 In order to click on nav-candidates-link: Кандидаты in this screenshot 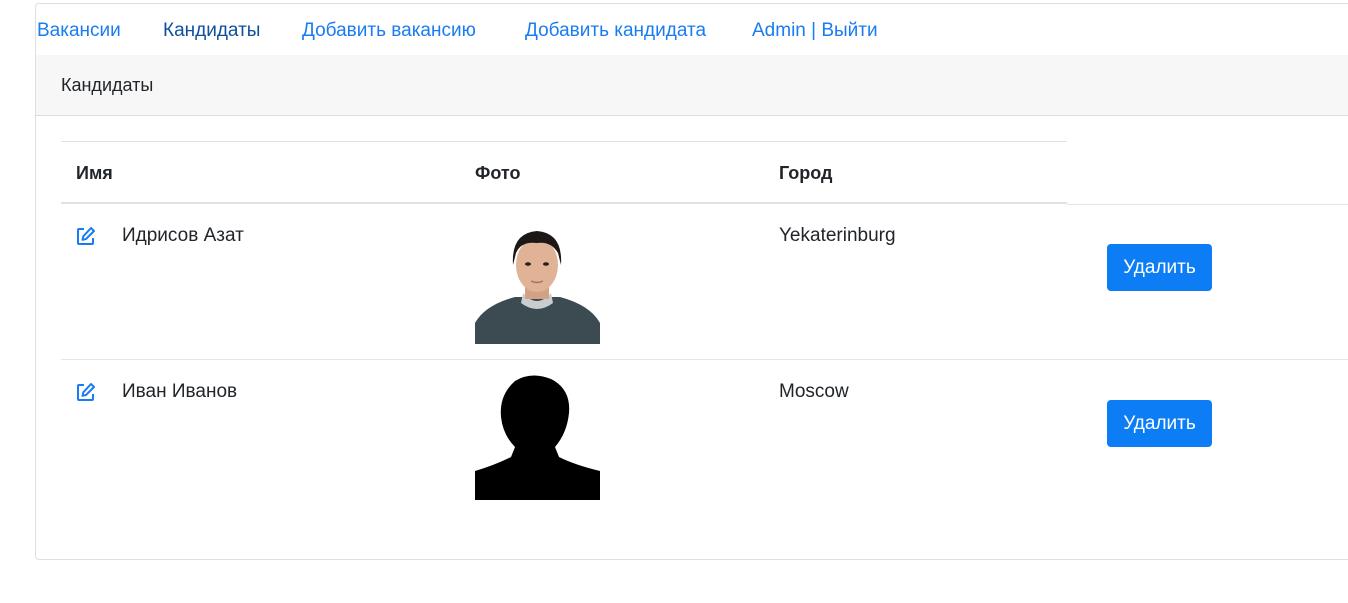, I will do `click(211, 31)`.